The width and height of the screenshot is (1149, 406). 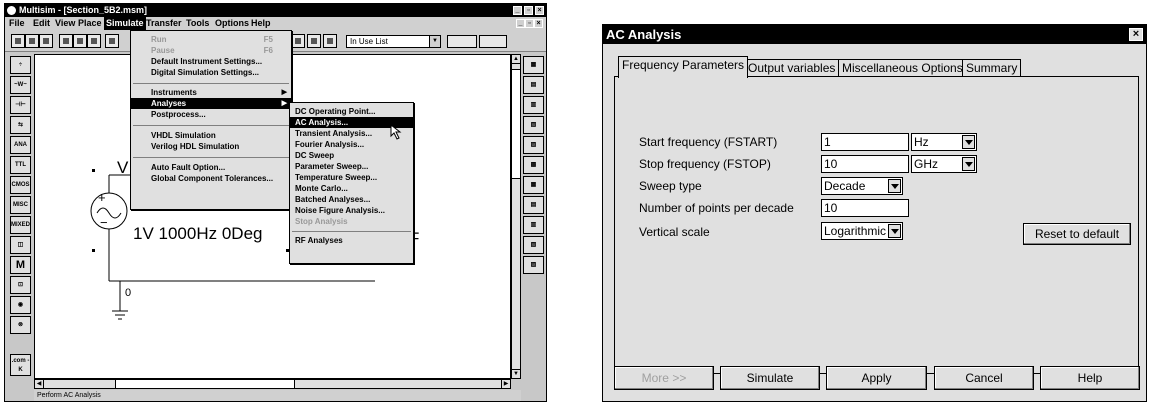 I want to click on component-icon, so click(x=298, y=41).